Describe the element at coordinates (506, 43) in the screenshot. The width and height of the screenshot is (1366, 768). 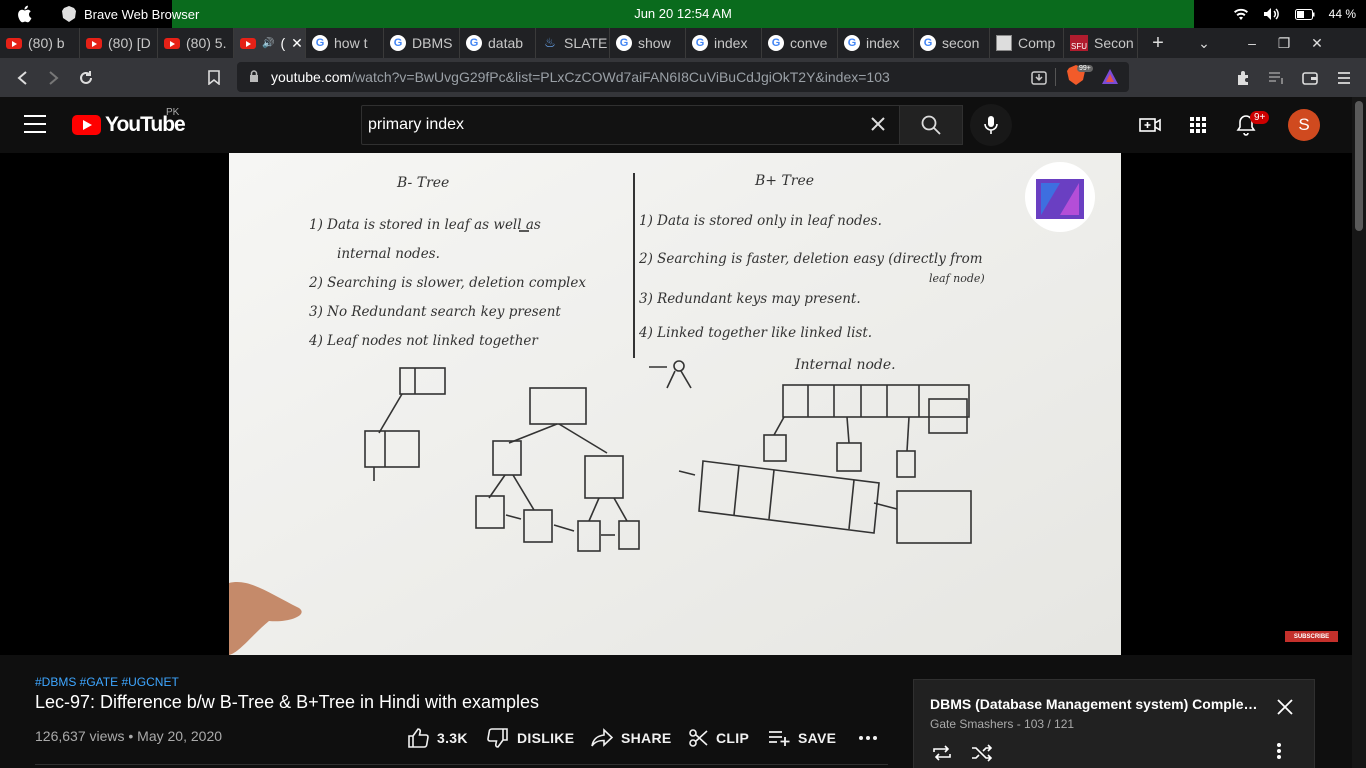
I see `tab-label: datab` at that location.